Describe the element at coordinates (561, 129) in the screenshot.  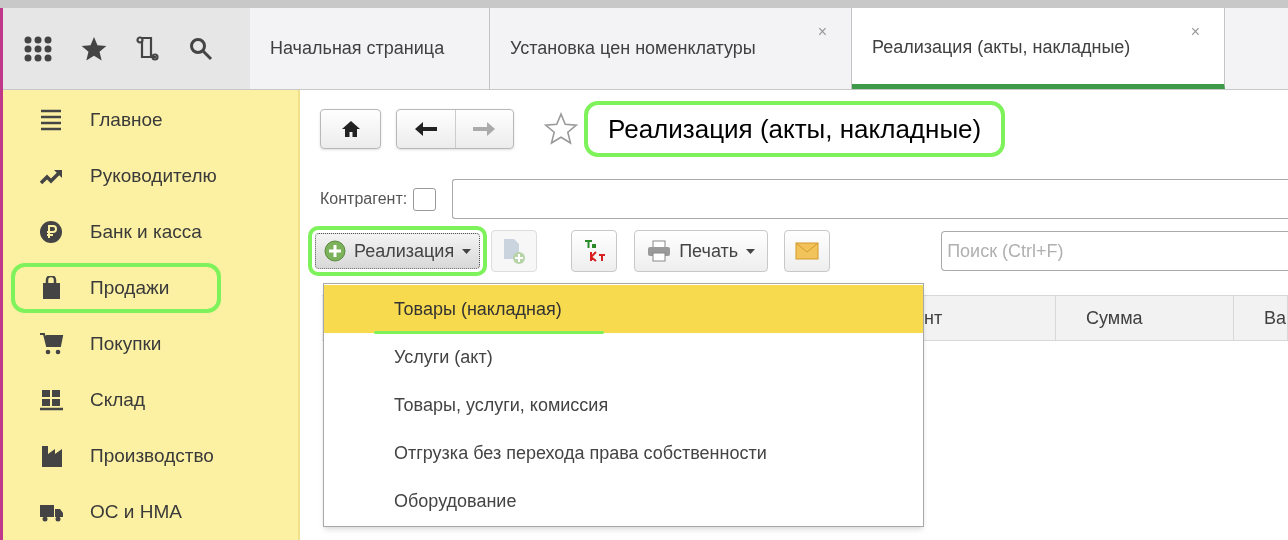
I see `favorite-star-icon` at that location.